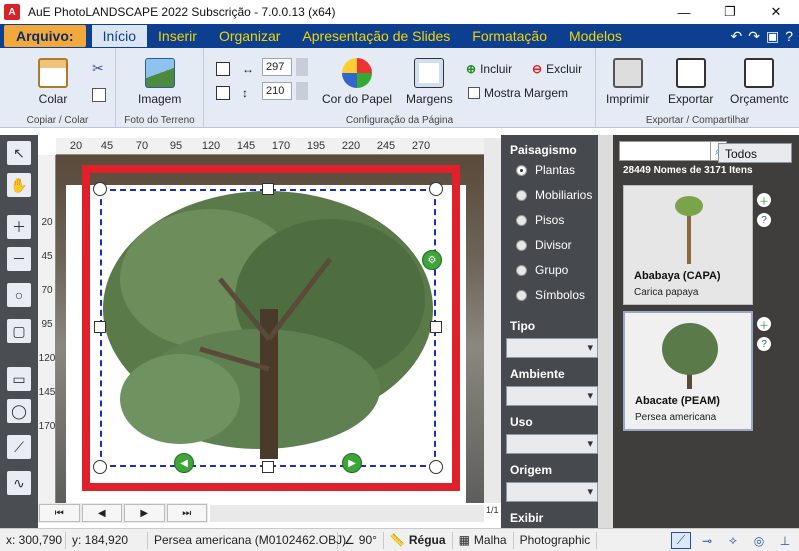  I want to click on library-search-input, so click(665, 151).